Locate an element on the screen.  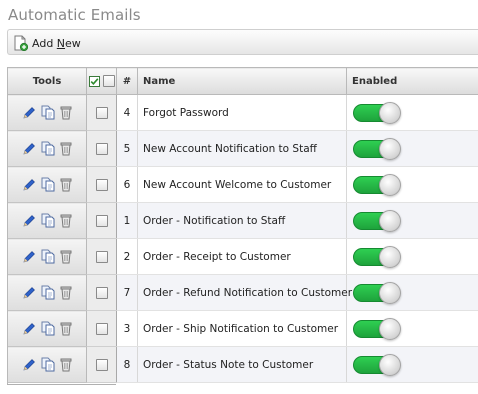
table-header-row: Tools # Name Enabled is located at coordinates (242, 81).